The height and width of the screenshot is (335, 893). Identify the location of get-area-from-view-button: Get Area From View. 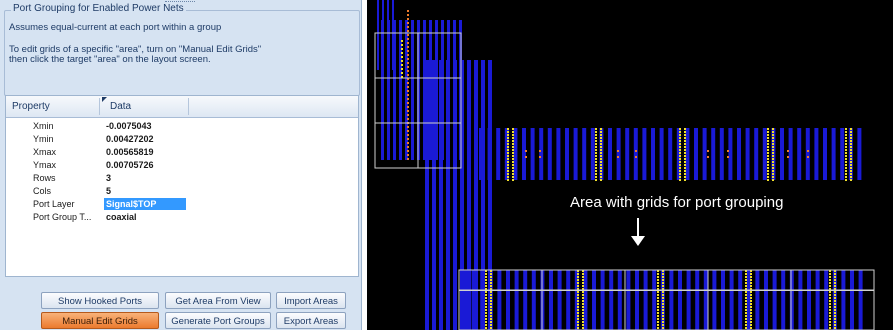
(218, 300).